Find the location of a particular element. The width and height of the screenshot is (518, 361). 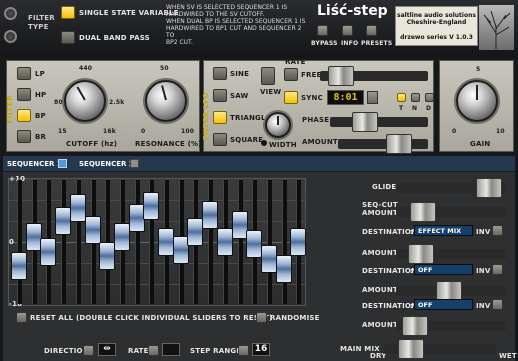

cutoff-label: CUTOFF (hz) is located at coordinates (92, 144).